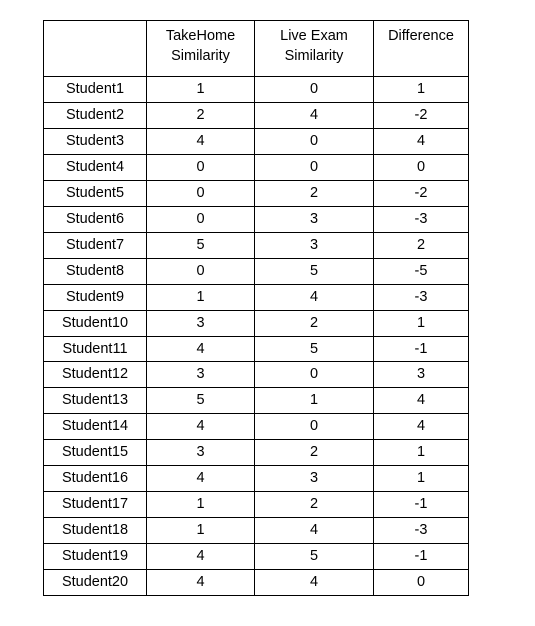 This screenshot has width=535, height=626. Describe the element at coordinates (95, 245) in the screenshot. I see `cell-student-label: Student7` at that location.